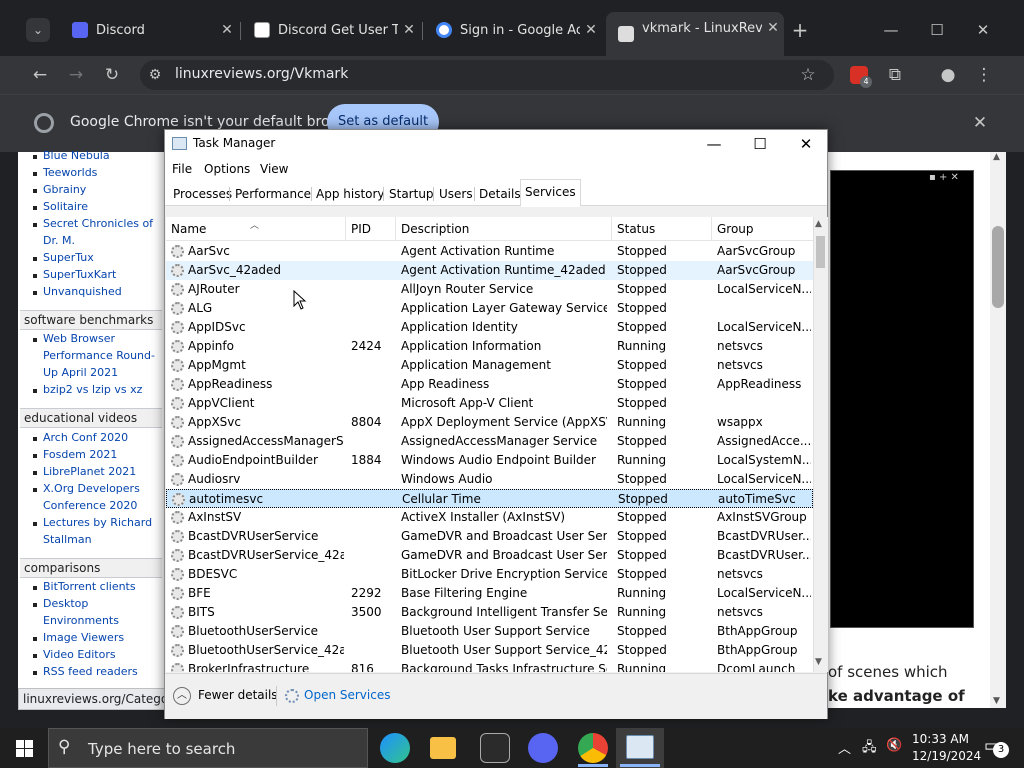  Describe the element at coordinates (149, 30) in the screenshot. I see `browser-tab: Discord ✕` at that location.